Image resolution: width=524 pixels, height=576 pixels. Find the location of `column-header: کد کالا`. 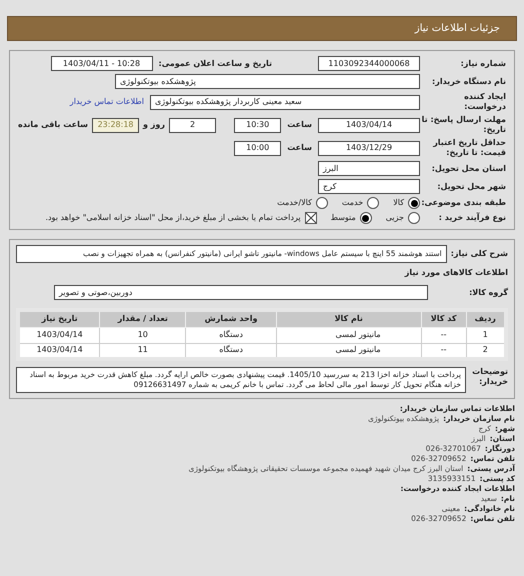

column-header: کد کالا is located at coordinates (443, 318).